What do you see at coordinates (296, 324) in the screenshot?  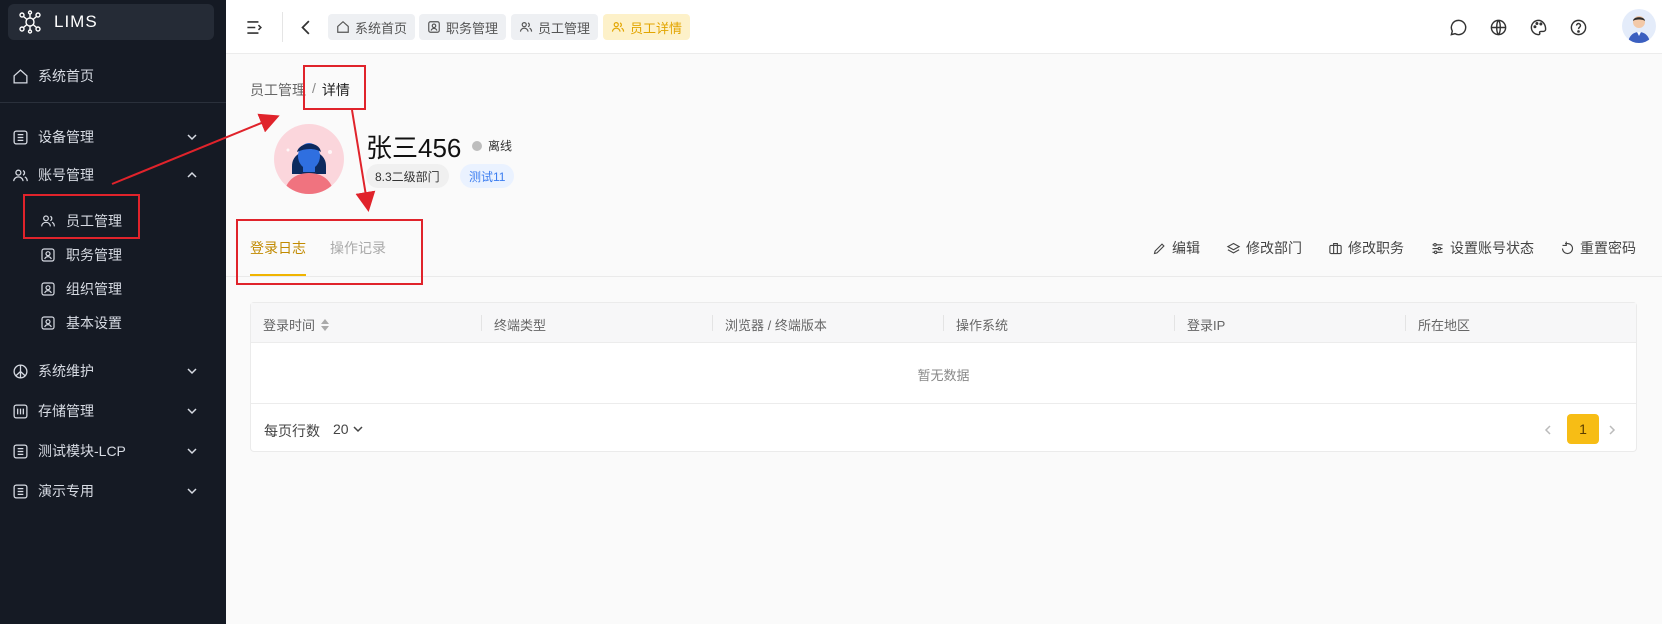 I see `column-header-login-time: 登录时间` at bounding box center [296, 324].